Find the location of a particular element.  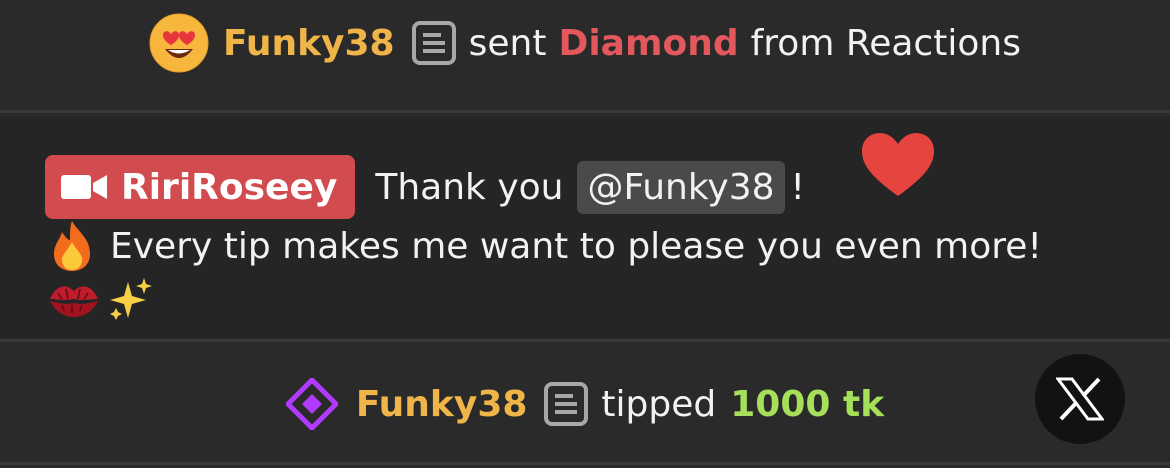

video-camera-icon is located at coordinates (84, 187).